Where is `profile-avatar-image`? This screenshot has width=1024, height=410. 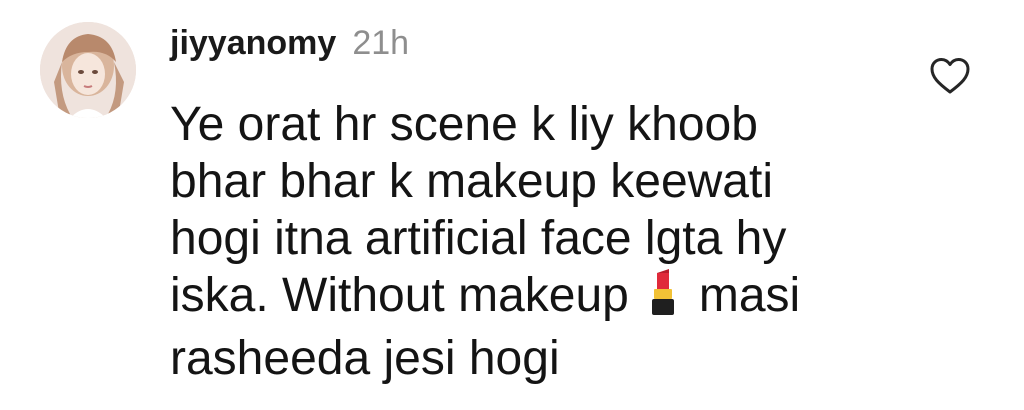 profile-avatar-image is located at coordinates (88, 70).